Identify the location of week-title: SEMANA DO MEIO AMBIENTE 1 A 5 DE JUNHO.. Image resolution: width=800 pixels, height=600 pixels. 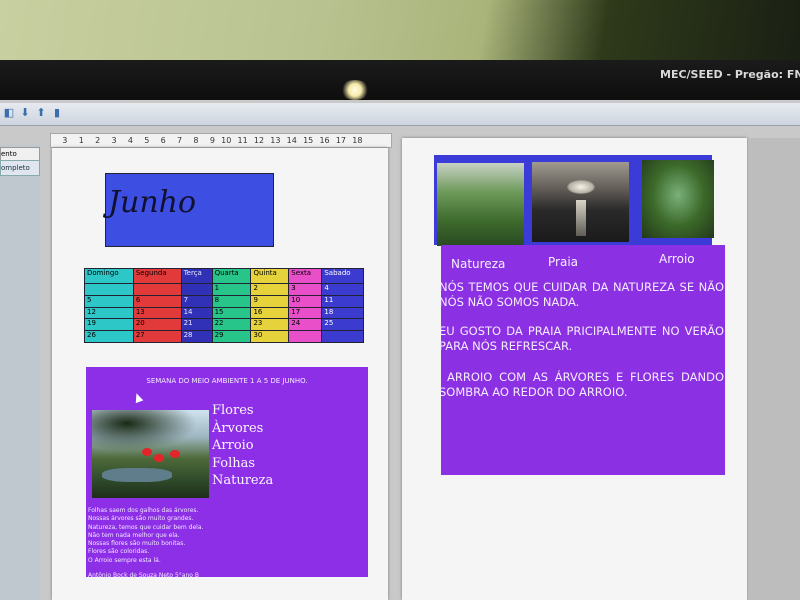
(227, 381).